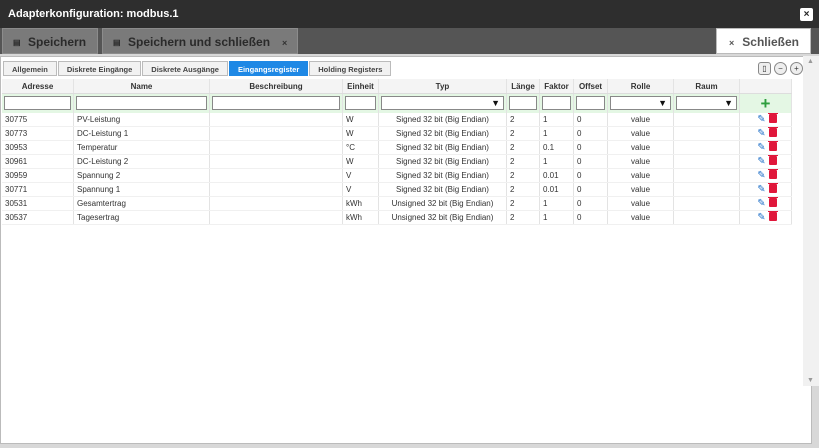 This screenshot has height=448, width=819. Describe the element at coordinates (37, 103) in the screenshot. I see `filter-input-address` at that location.